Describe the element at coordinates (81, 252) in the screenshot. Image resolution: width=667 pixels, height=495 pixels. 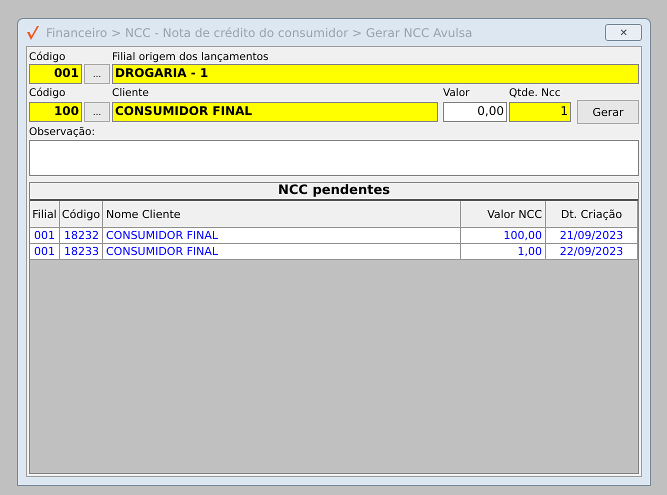
I see `table-cell: 18233` at that location.